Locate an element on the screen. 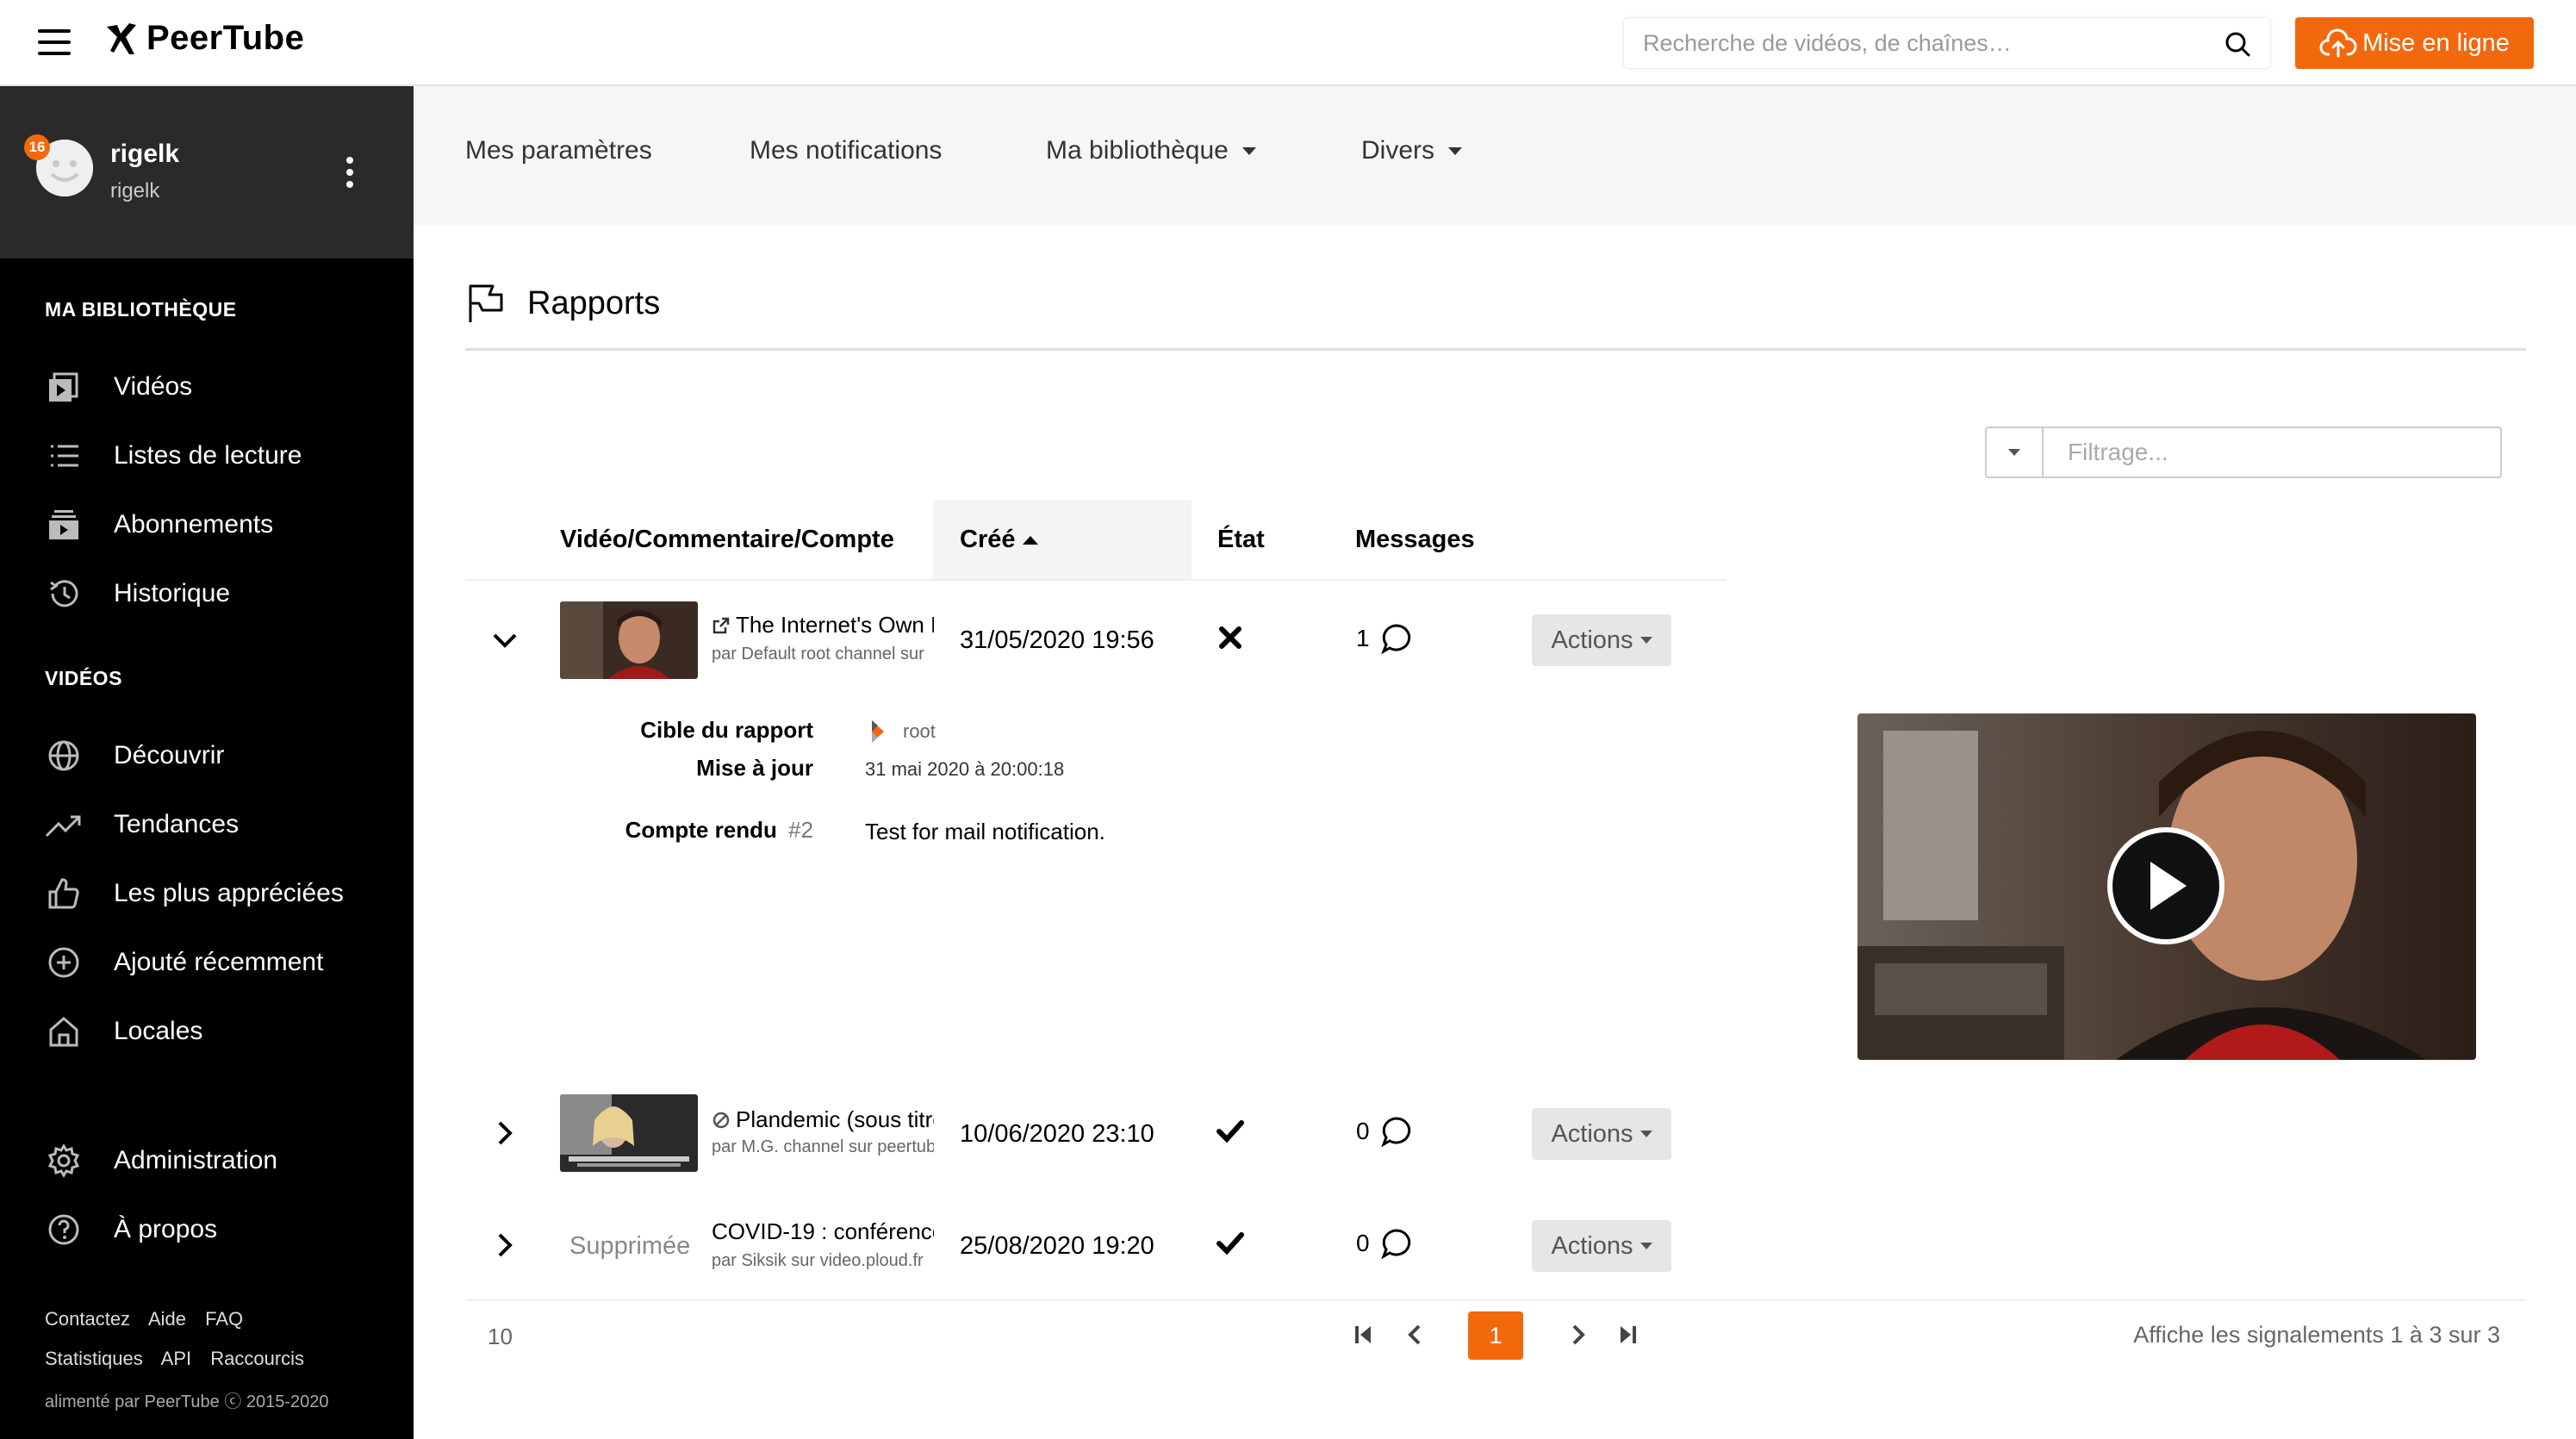  footer-link-shortcuts: Raccourcis is located at coordinates (257, 1358).